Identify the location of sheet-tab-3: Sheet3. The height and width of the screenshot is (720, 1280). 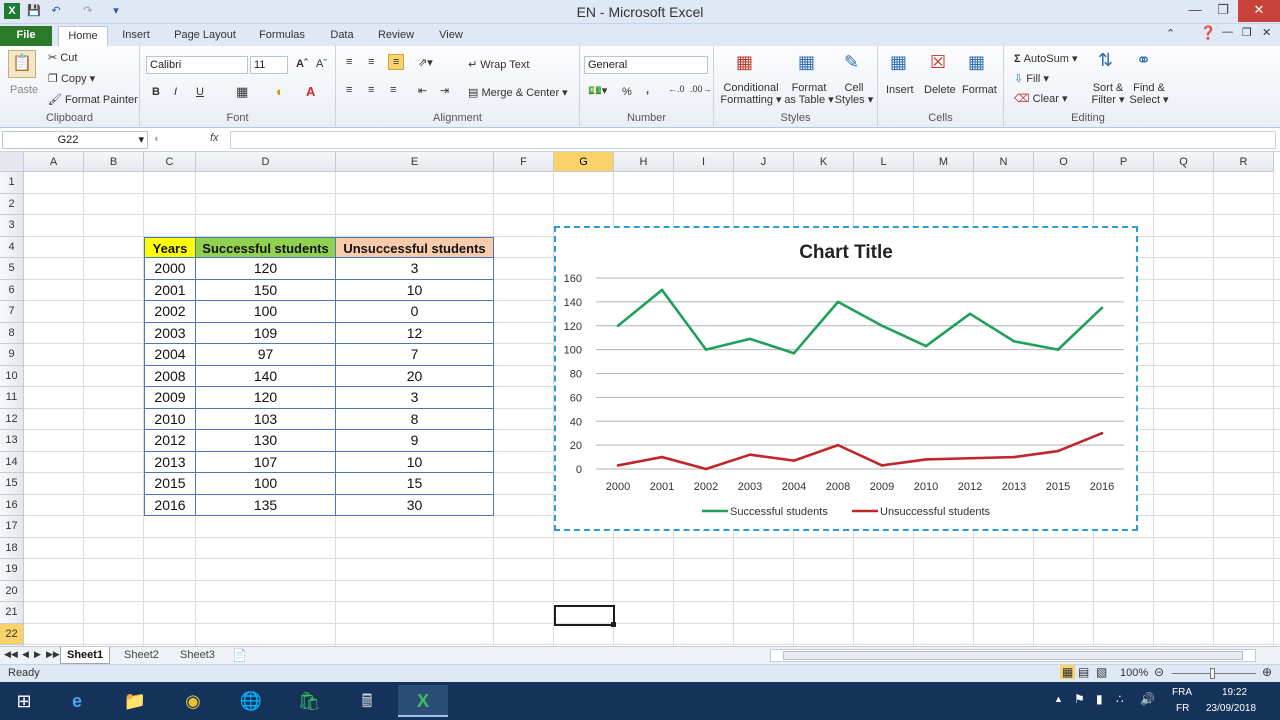
(197, 655).